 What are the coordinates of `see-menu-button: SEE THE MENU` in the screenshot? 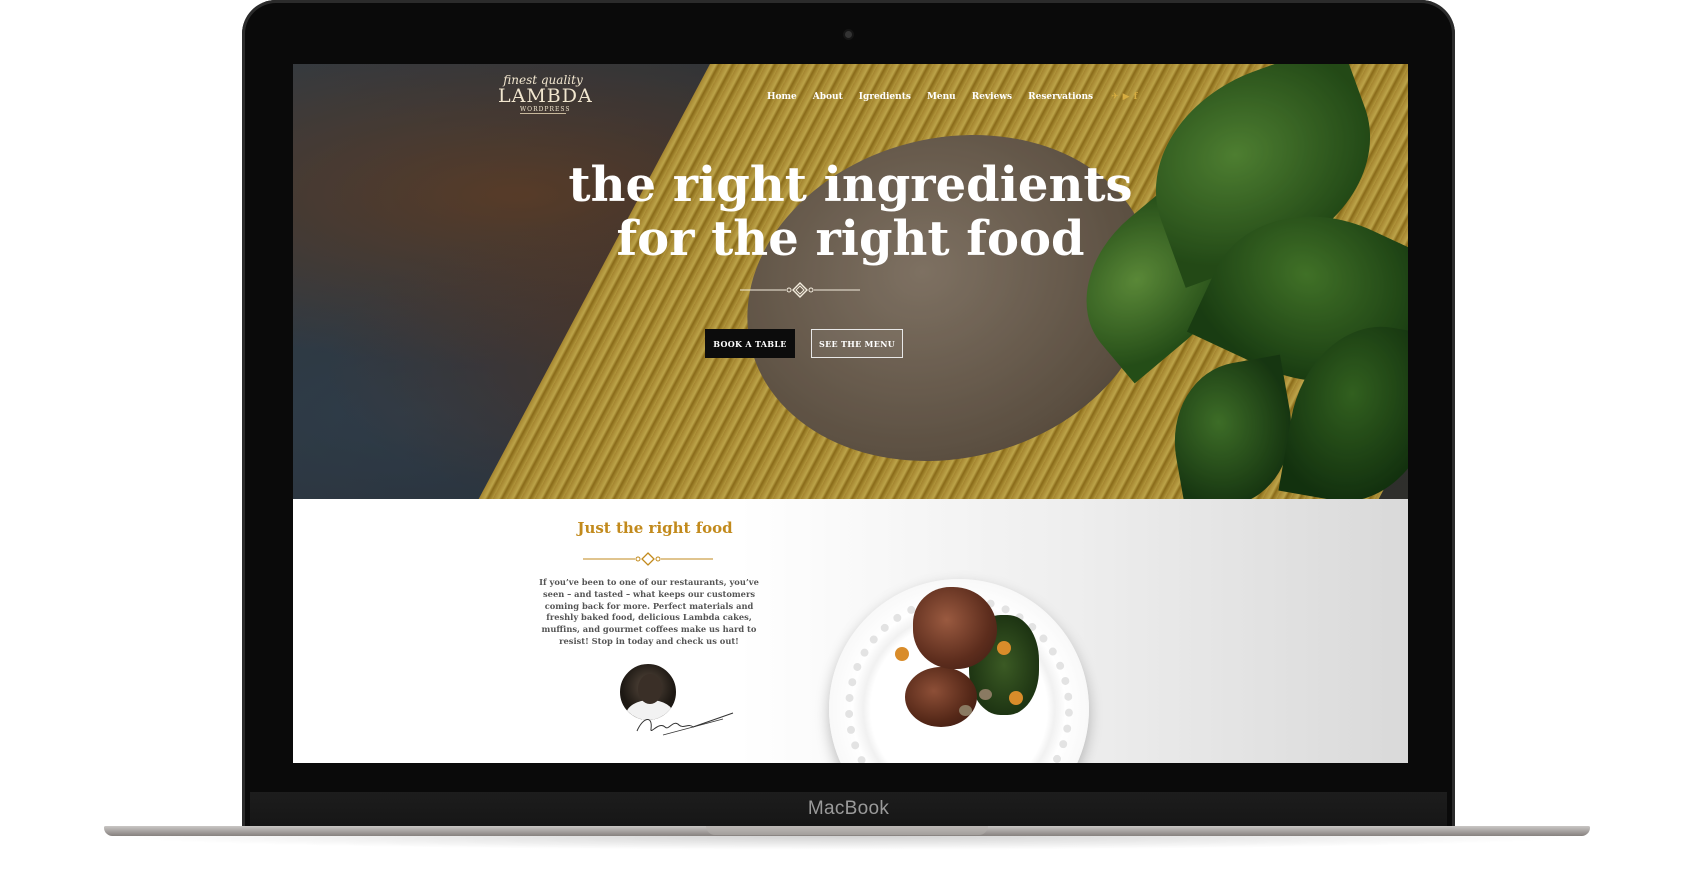 It's located at (857, 343).